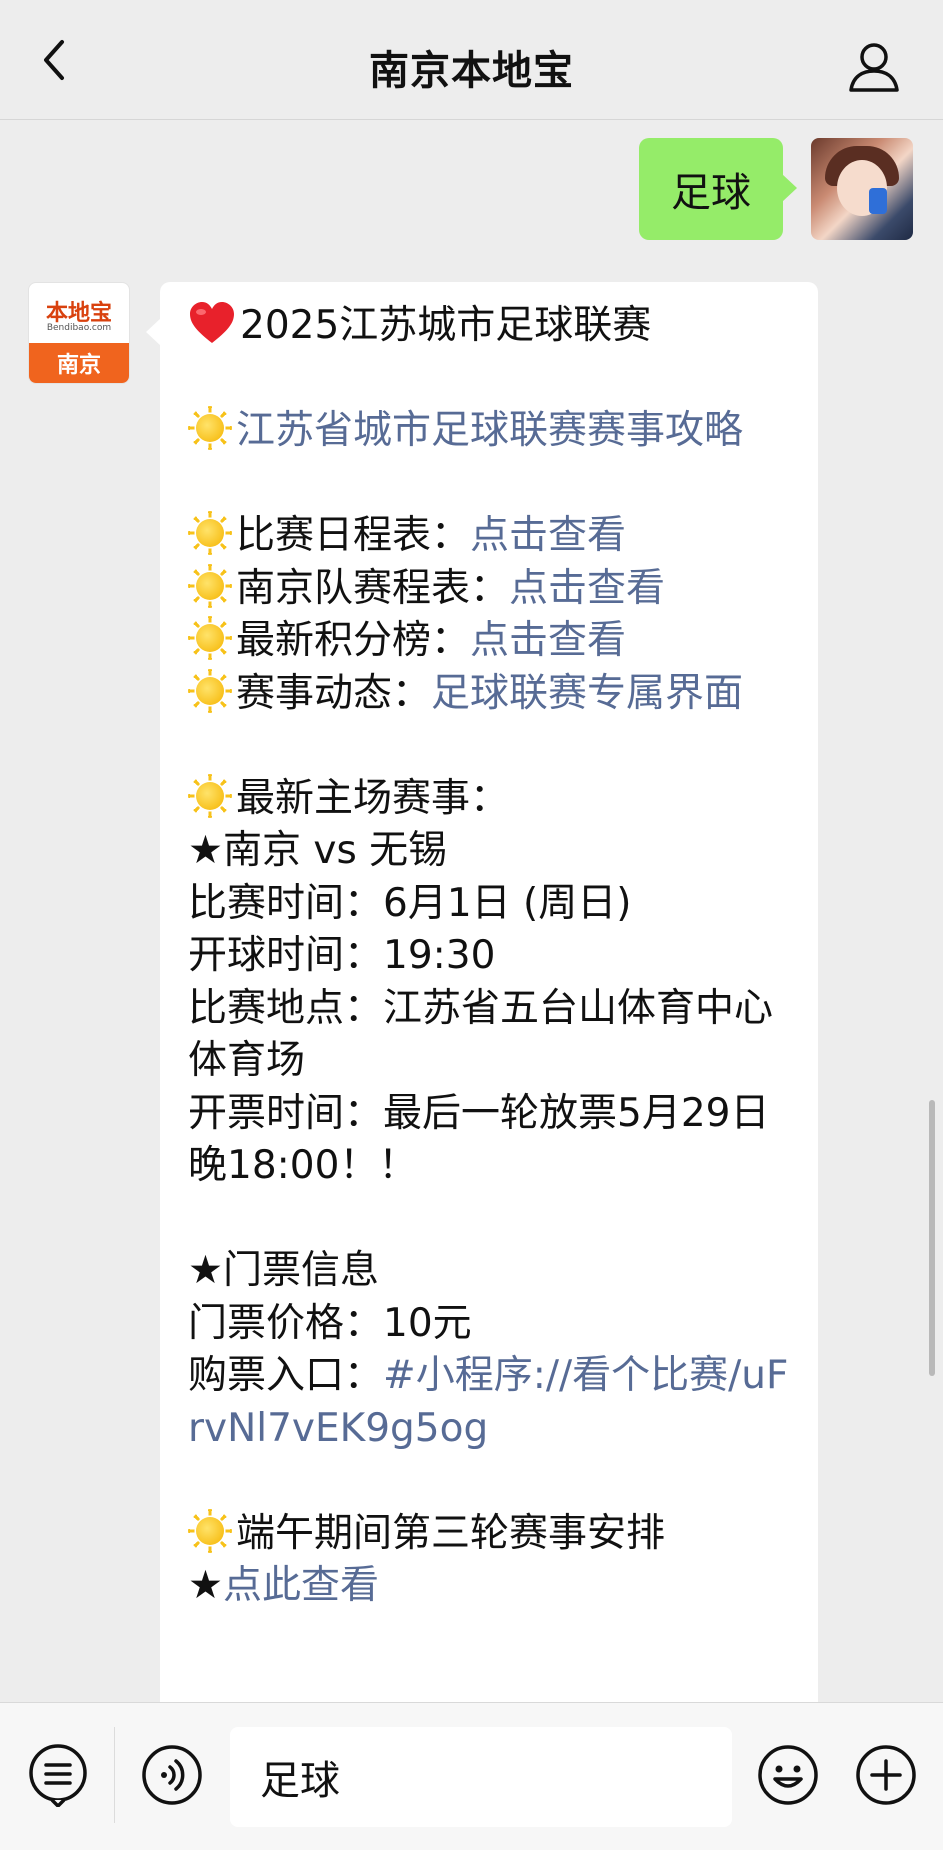 Image resolution: width=943 pixels, height=1850 pixels. Describe the element at coordinates (373, 588) in the screenshot. I see `message-text: 南京队赛程表：` at that location.